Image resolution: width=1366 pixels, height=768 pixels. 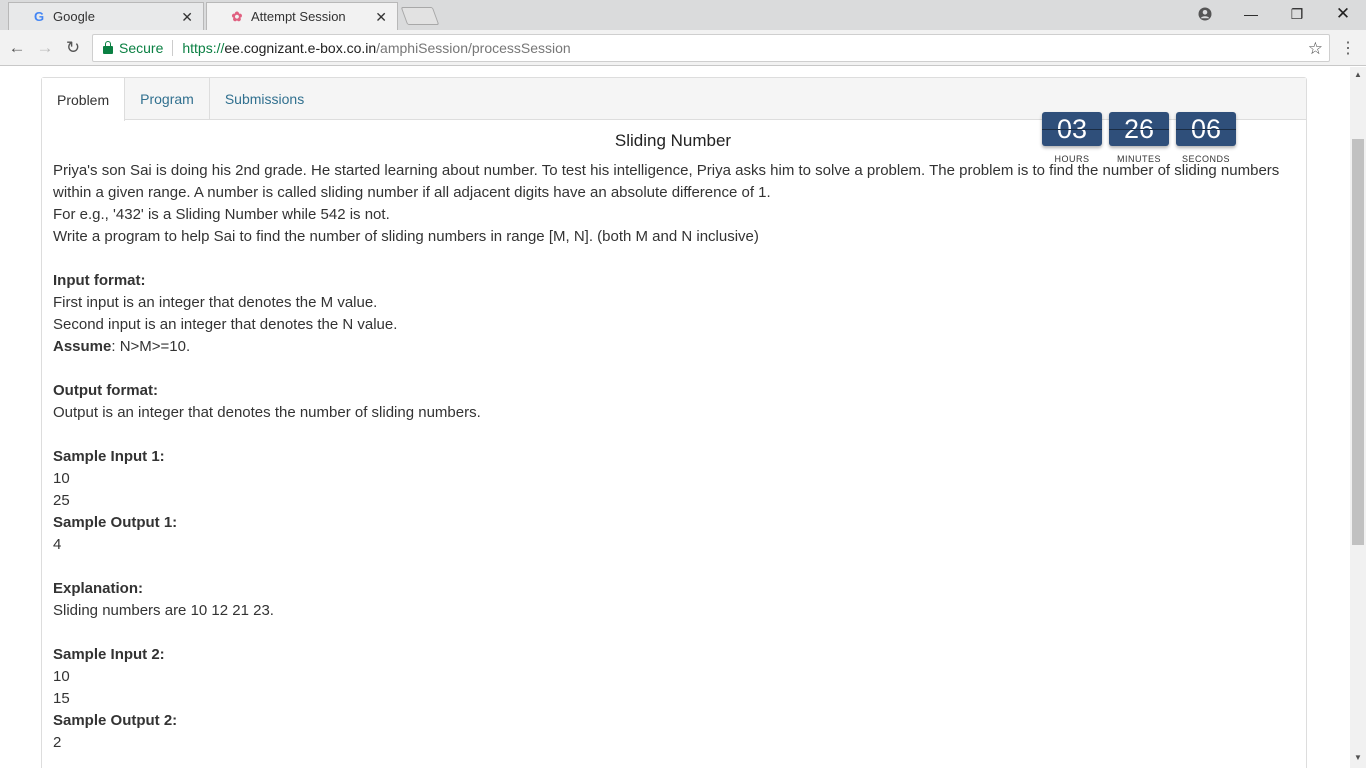 What do you see at coordinates (473, 48) in the screenshot?
I see `url-path: /amphiSession/processSession` at bounding box center [473, 48].